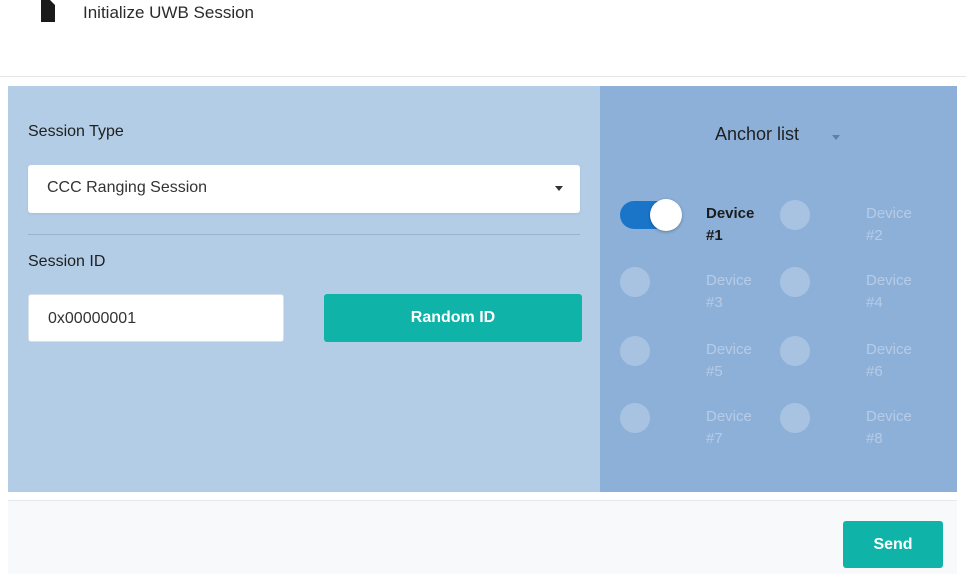  What do you see at coordinates (795, 351) in the screenshot?
I see `device-6-toggle` at bounding box center [795, 351].